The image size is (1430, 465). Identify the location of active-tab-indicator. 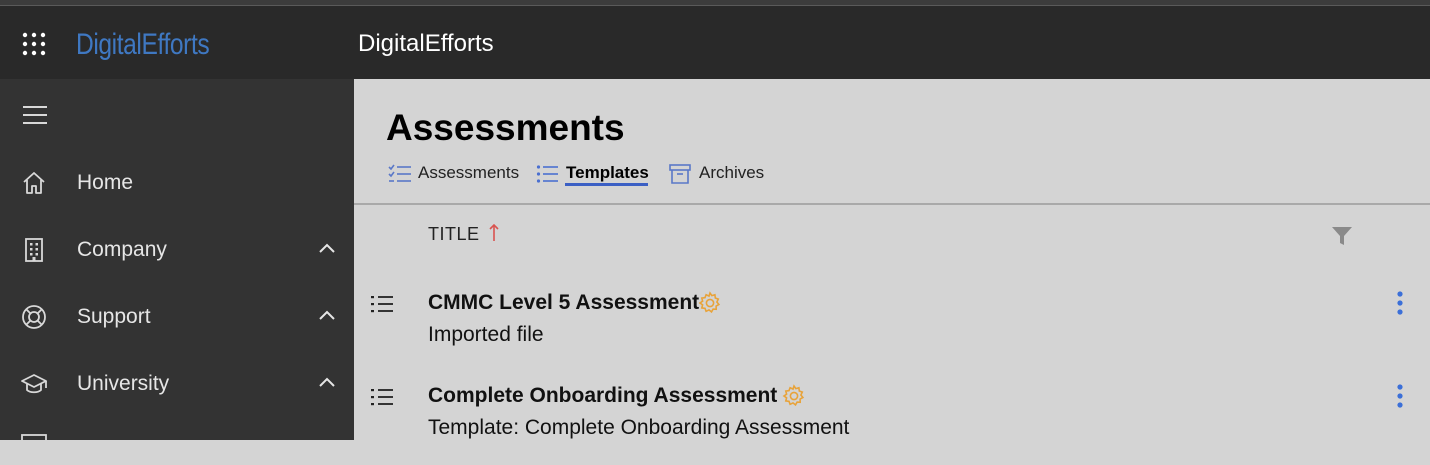
(606, 184).